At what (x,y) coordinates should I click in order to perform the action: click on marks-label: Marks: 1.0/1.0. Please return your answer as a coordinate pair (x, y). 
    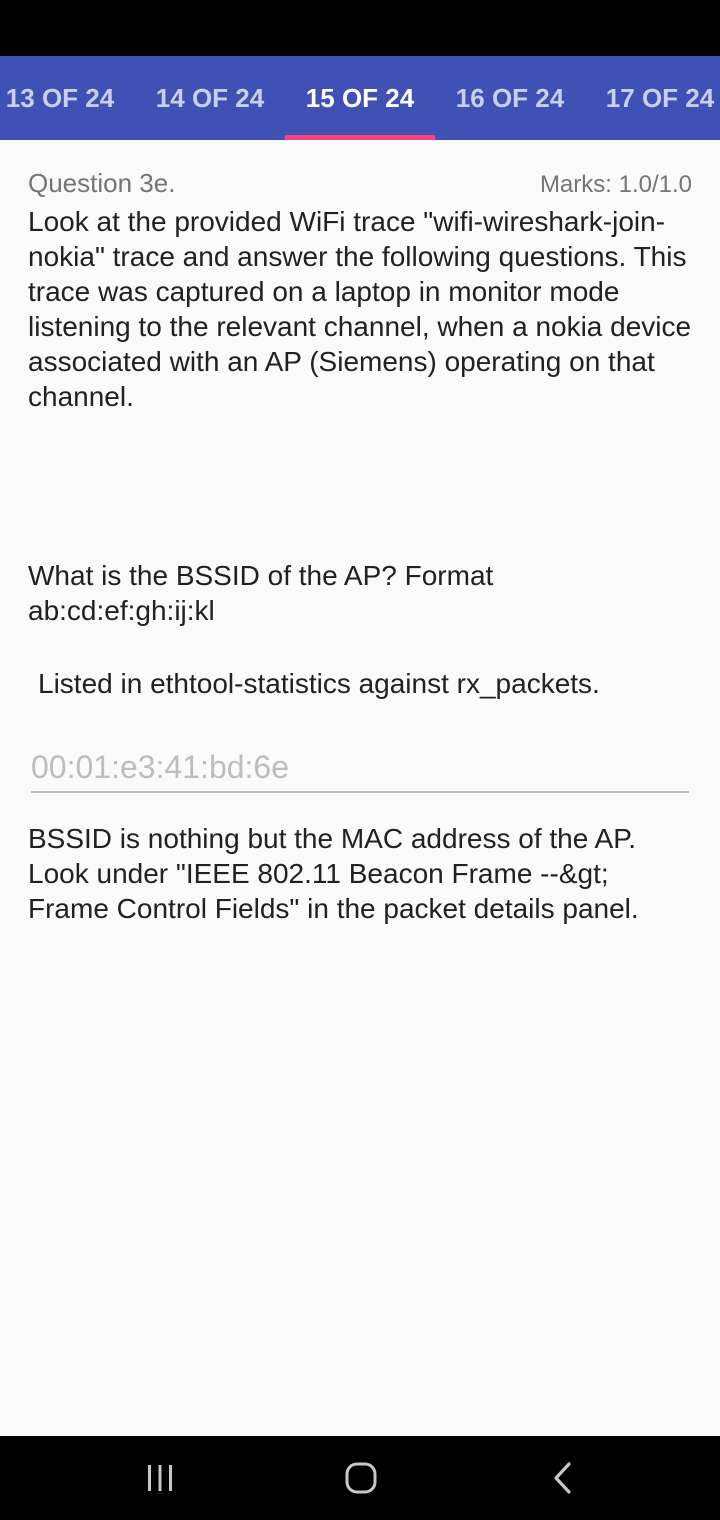
    Looking at the image, I should click on (615, 184).